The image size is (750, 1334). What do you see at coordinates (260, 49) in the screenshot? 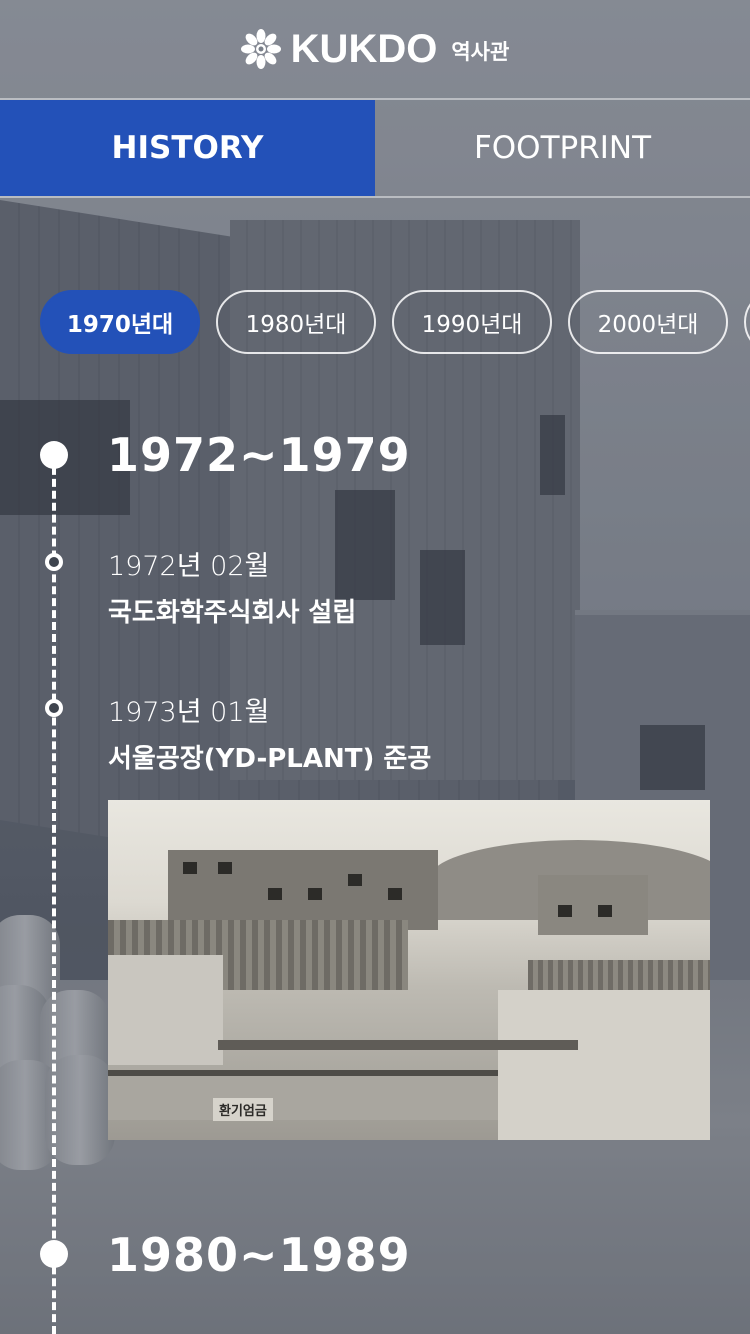
I see `kukdo-flower-logo-icon` at bounding box center [260, 49].